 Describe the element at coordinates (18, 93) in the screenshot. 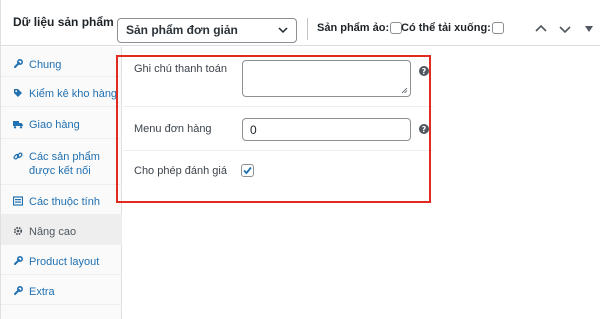

I see `tag-icon` at that location.